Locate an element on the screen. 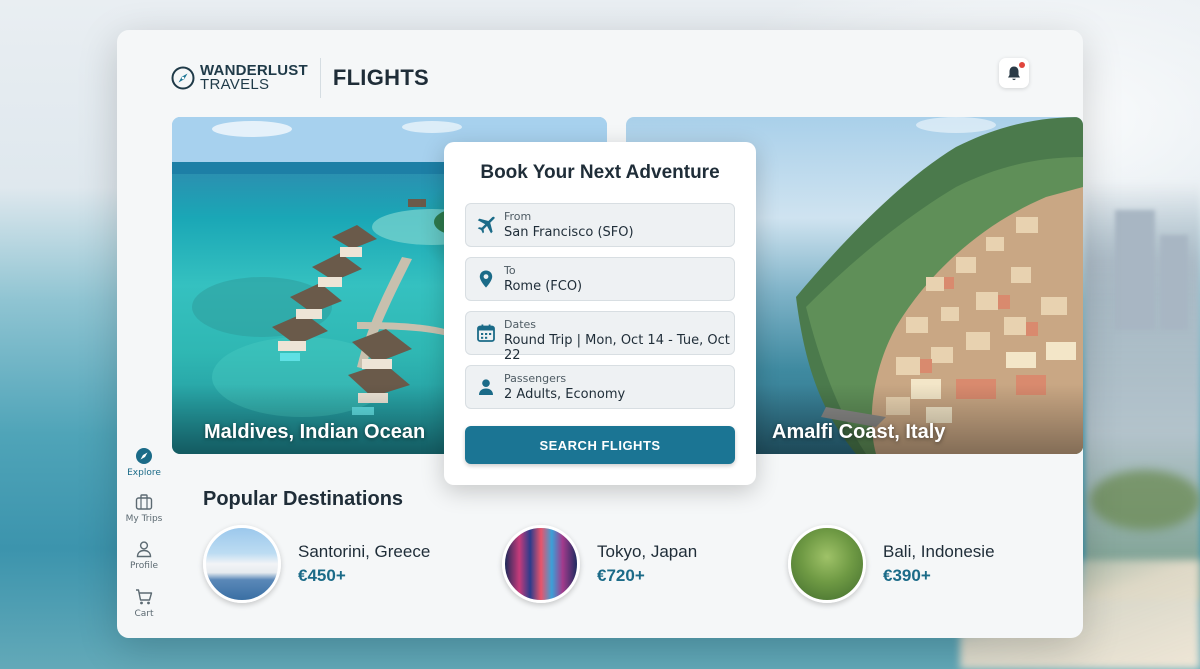  field-value: Rome (FCO) is located at coordinates (543, 286).